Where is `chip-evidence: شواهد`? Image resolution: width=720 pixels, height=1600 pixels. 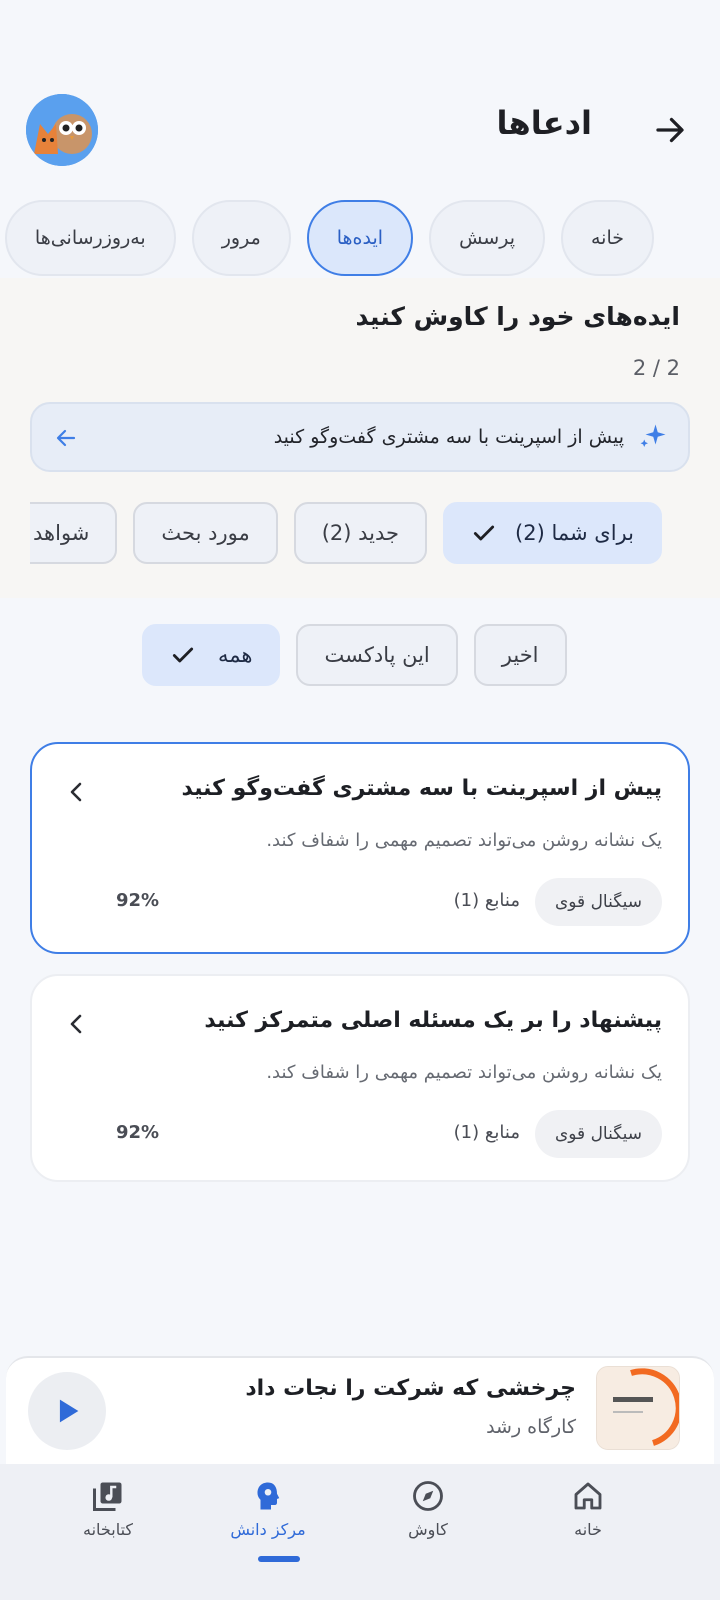 chip-evidence: شواهد is located at coordinates (74, 533).